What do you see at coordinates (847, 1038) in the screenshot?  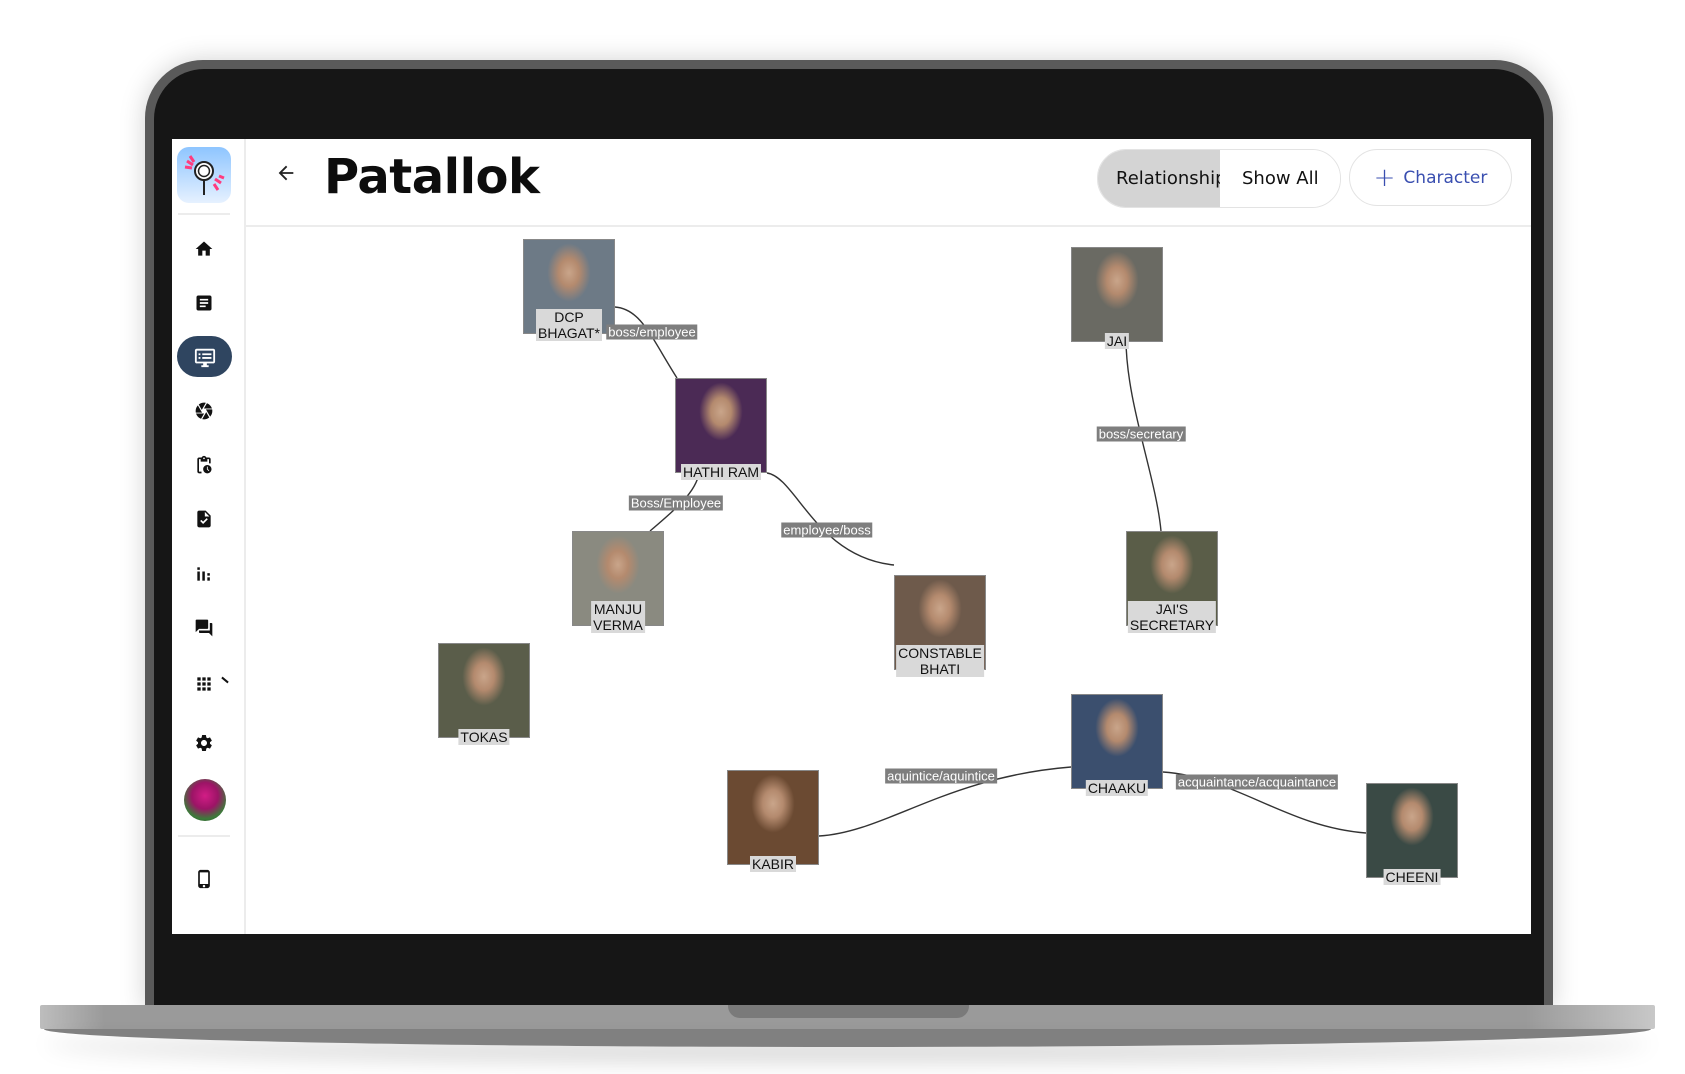 I see `laptop-base-shadow` at bounding box center [847, 1038].